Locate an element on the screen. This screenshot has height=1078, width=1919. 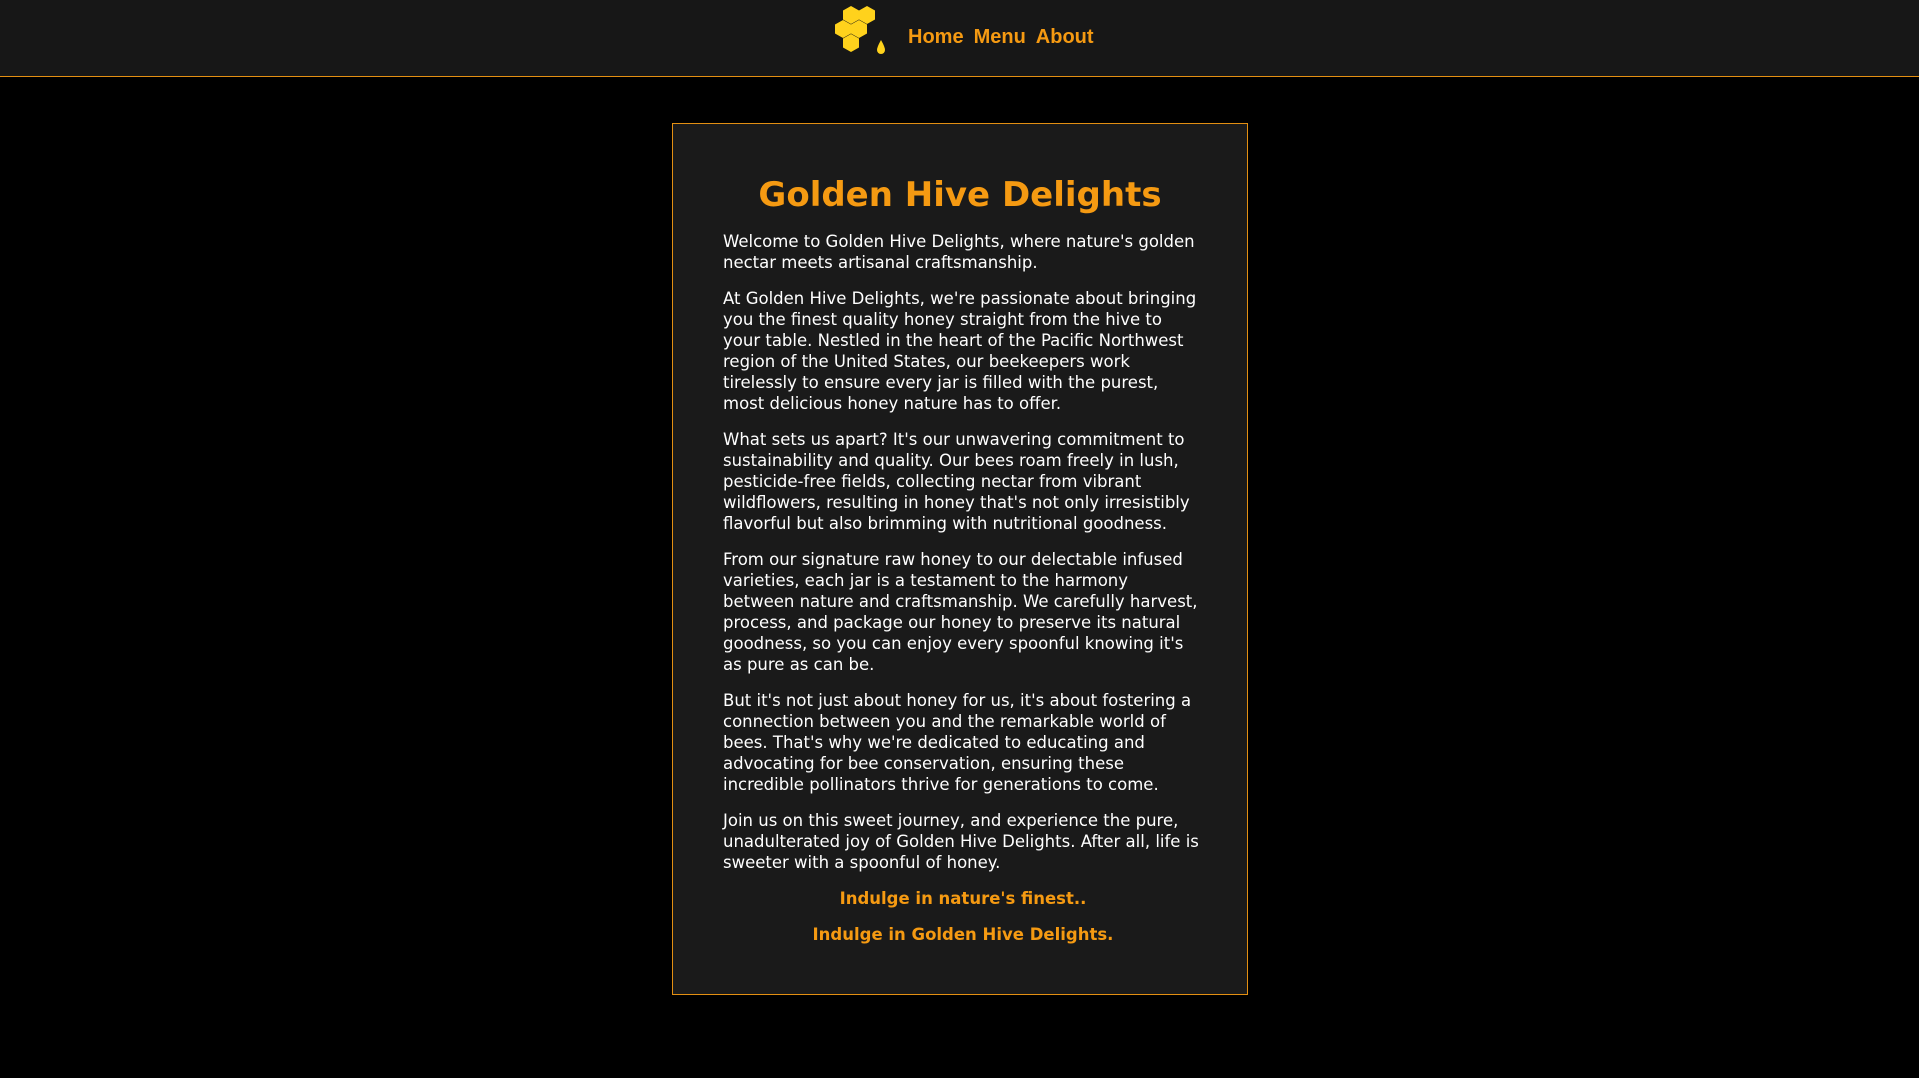
nav-link-menu: Menu is located at coordinates (1000, 37).